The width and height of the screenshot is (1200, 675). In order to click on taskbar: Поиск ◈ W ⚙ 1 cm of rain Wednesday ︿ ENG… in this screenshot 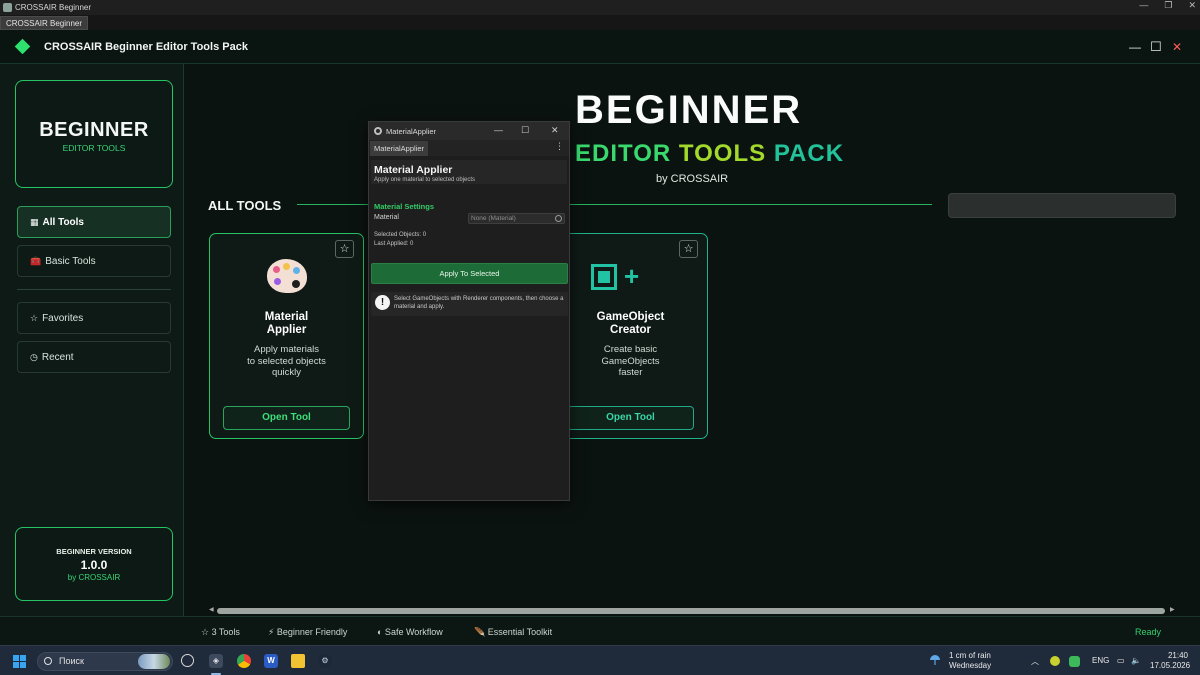, I will do `click(600, 660)`.